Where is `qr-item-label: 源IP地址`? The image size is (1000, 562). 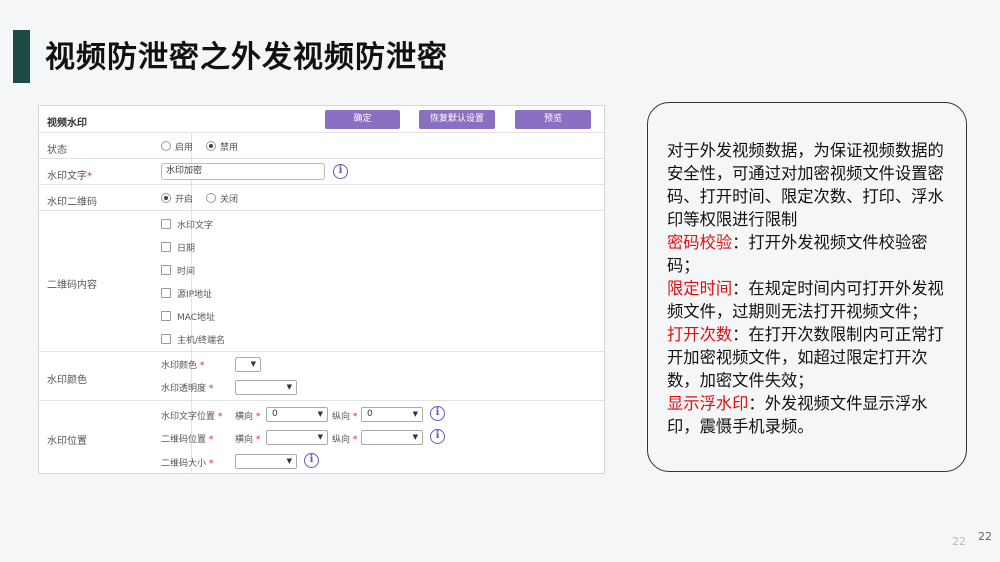 qr-item-label: 源IP地址 is located at coordinates (195, 295).